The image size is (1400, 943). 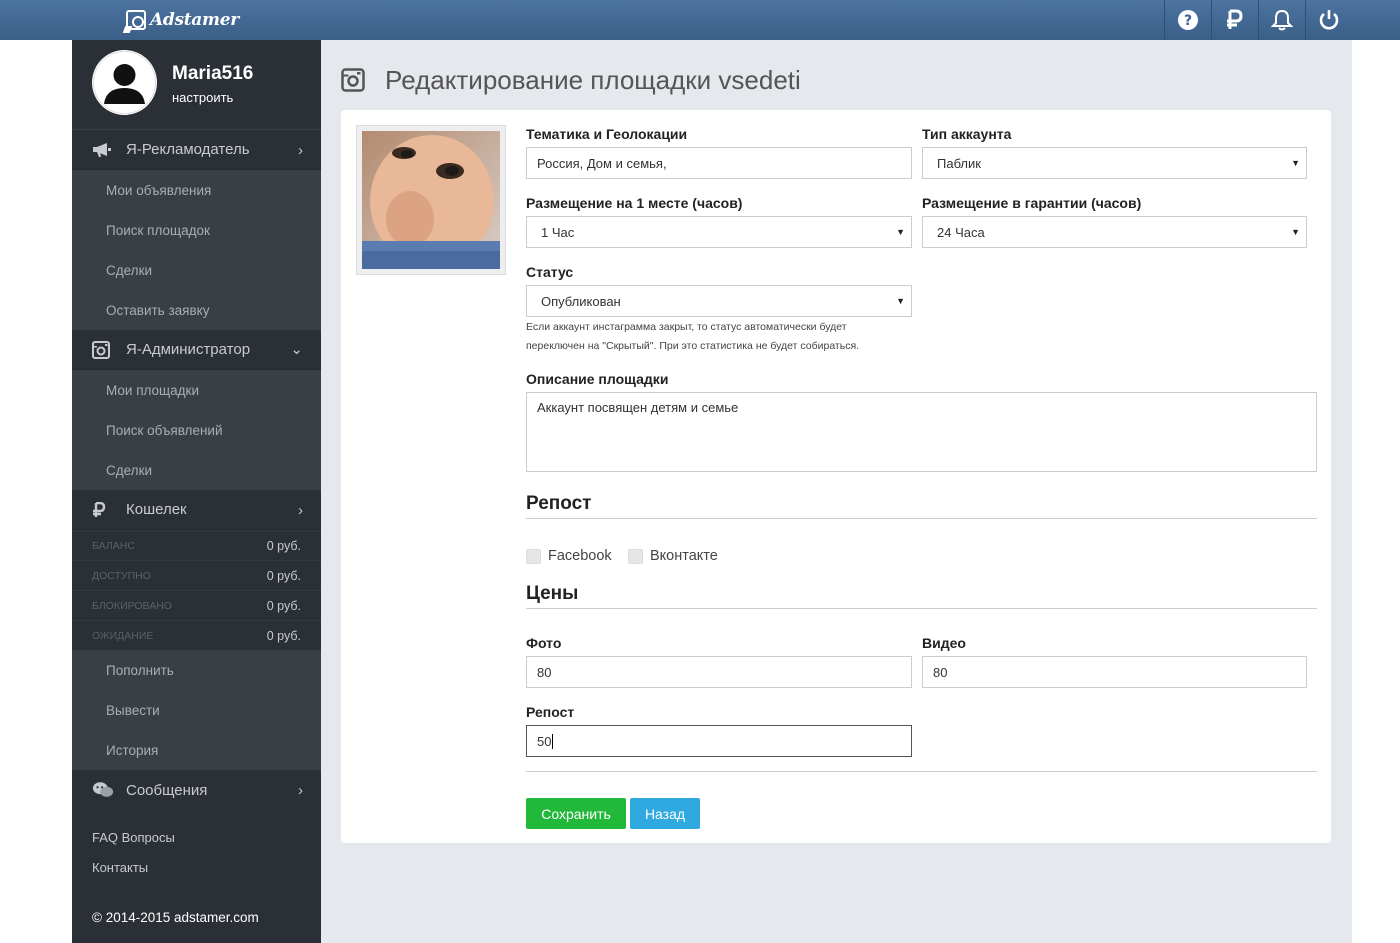 What do you see at coordinates (552, 593) in the screenshot?
I see `prices-heading: Цены` at bounding box center [552, 593].